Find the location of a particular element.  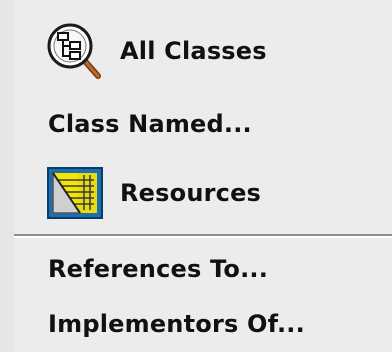

menu-item-label: All Classes is located at coordinates (193, 51).